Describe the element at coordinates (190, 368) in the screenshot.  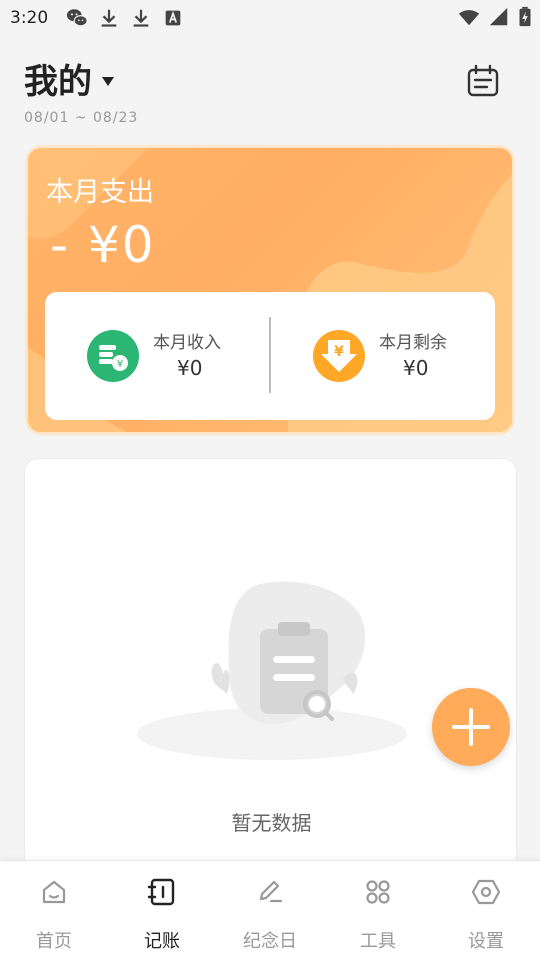
I see `income-value: ¥0` at that location.